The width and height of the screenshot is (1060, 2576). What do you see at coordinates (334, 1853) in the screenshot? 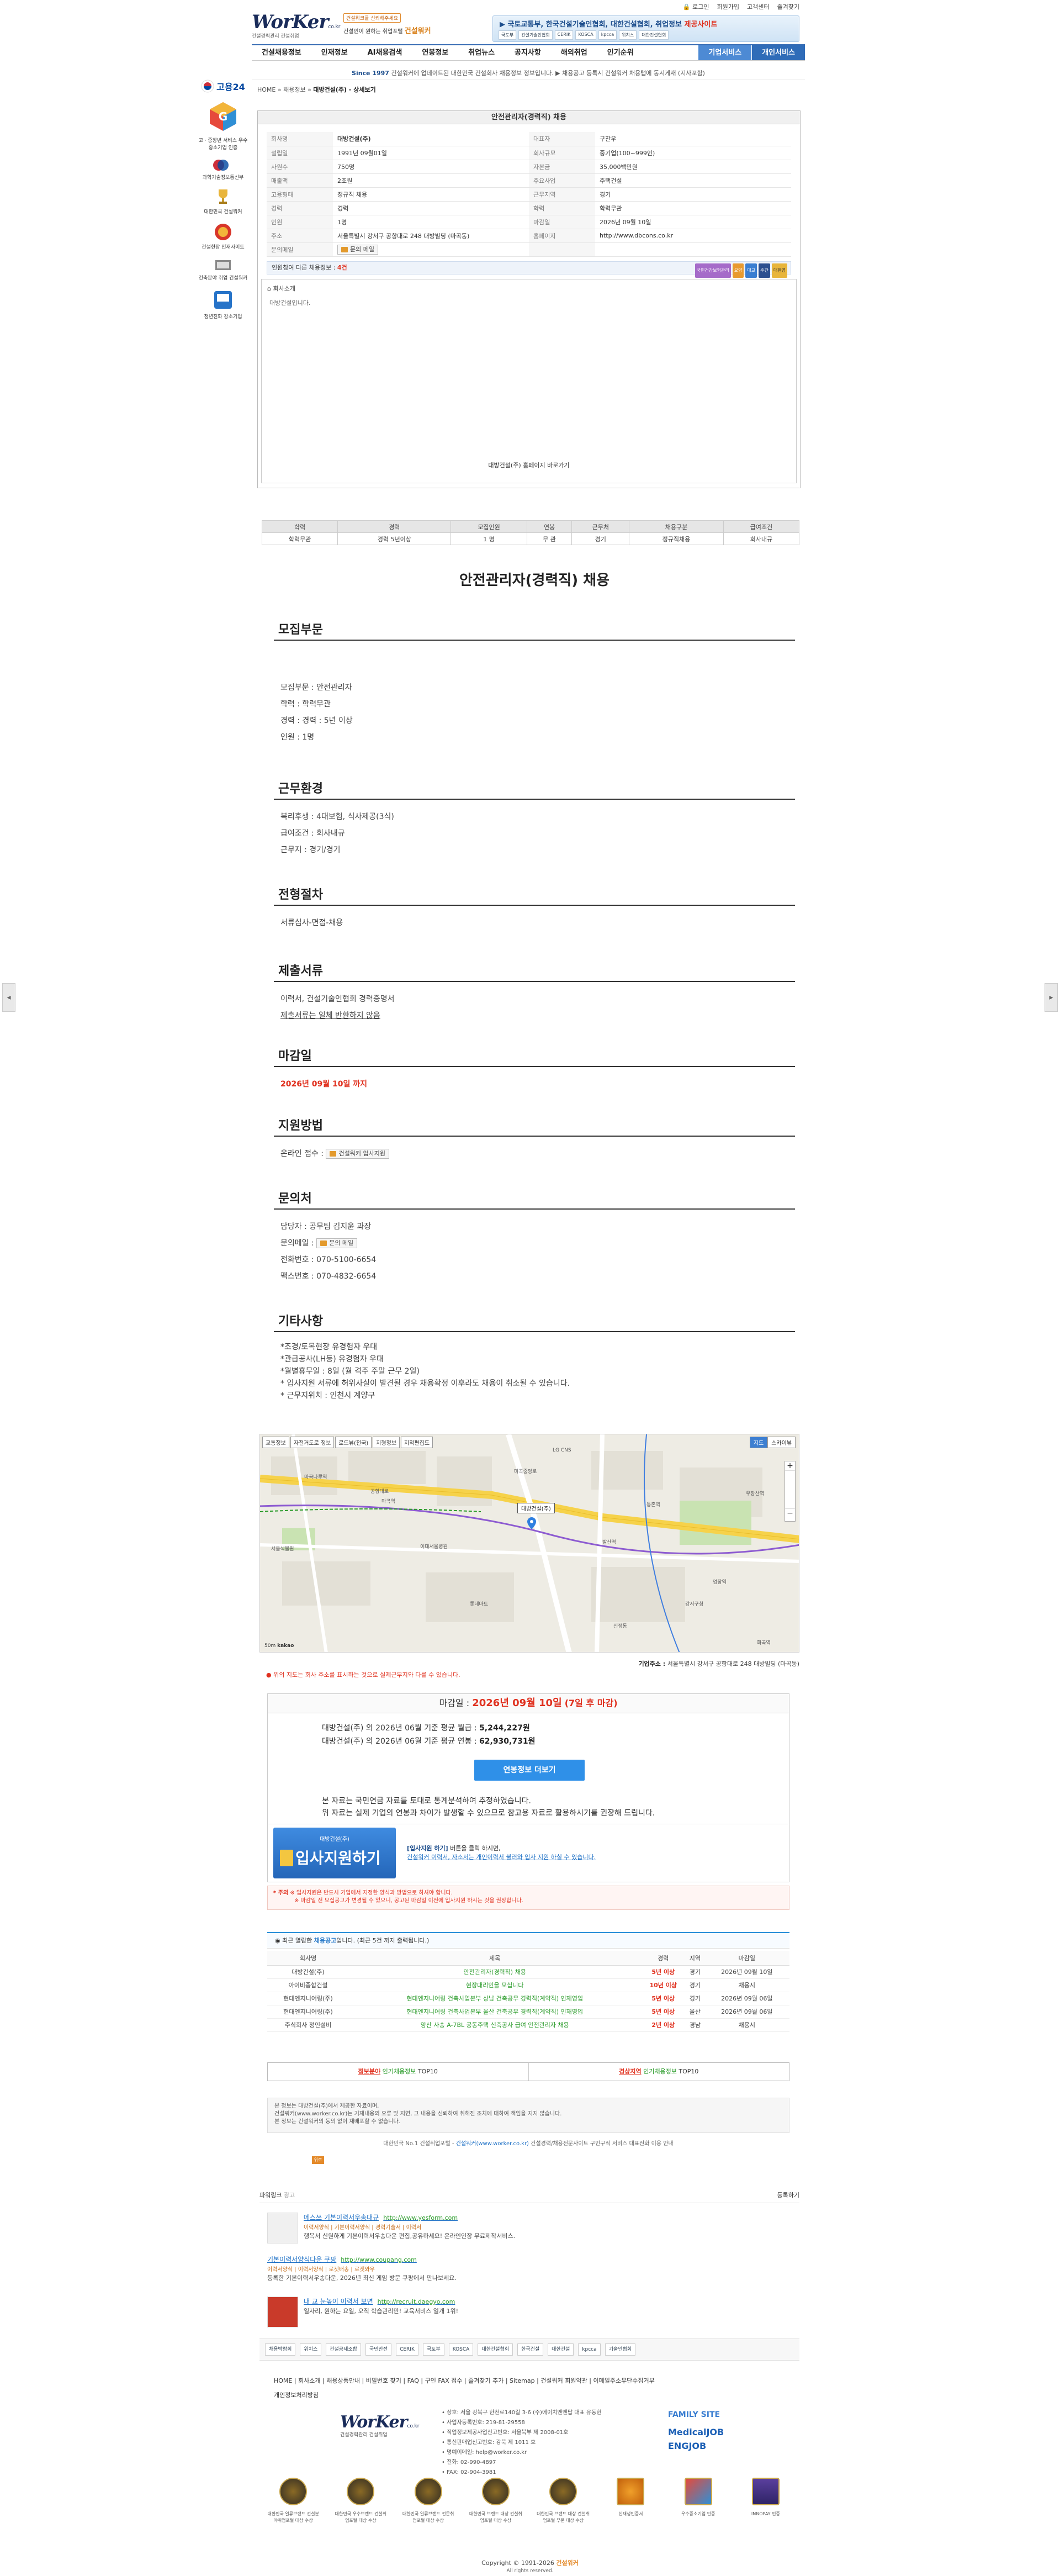
I see `apply-button: 대방건설(주) 입사지원하기` at bounding box center [334, 1853].